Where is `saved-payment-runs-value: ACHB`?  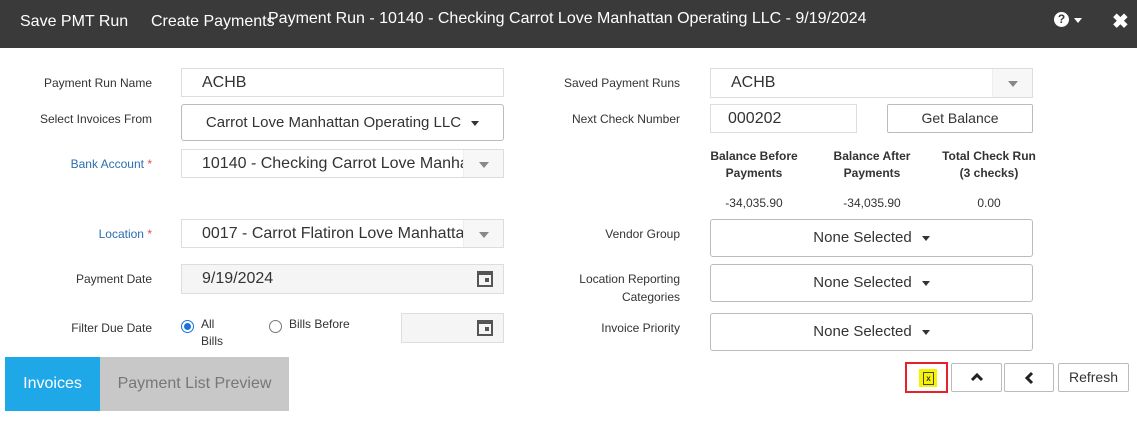
saved-payment-runs-value: ACHB is located at coordinates (753, 82).